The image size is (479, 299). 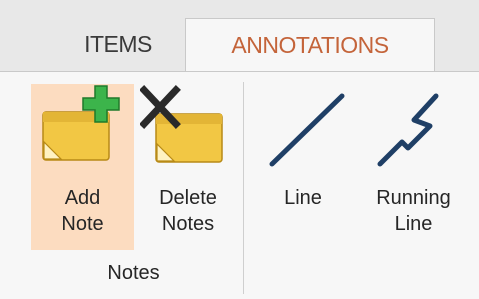 What do you see at coordinates (82, 224) in the screenshot?
I see `add-note-label-line2: Note` at bounding box center [82, 224].